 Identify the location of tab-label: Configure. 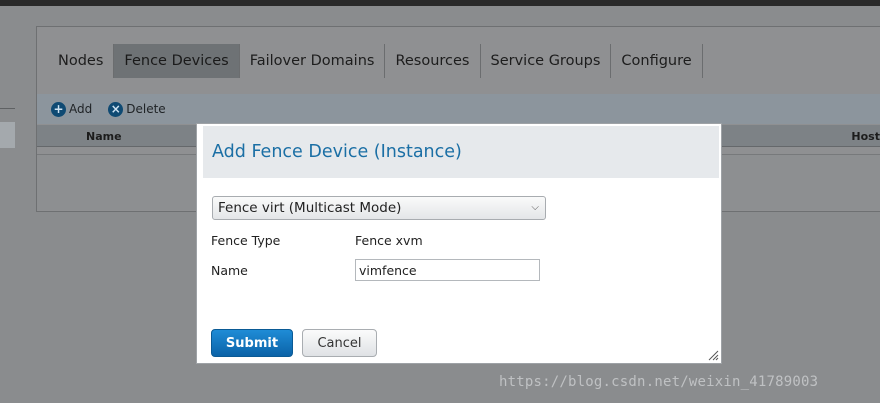
(656, 61).